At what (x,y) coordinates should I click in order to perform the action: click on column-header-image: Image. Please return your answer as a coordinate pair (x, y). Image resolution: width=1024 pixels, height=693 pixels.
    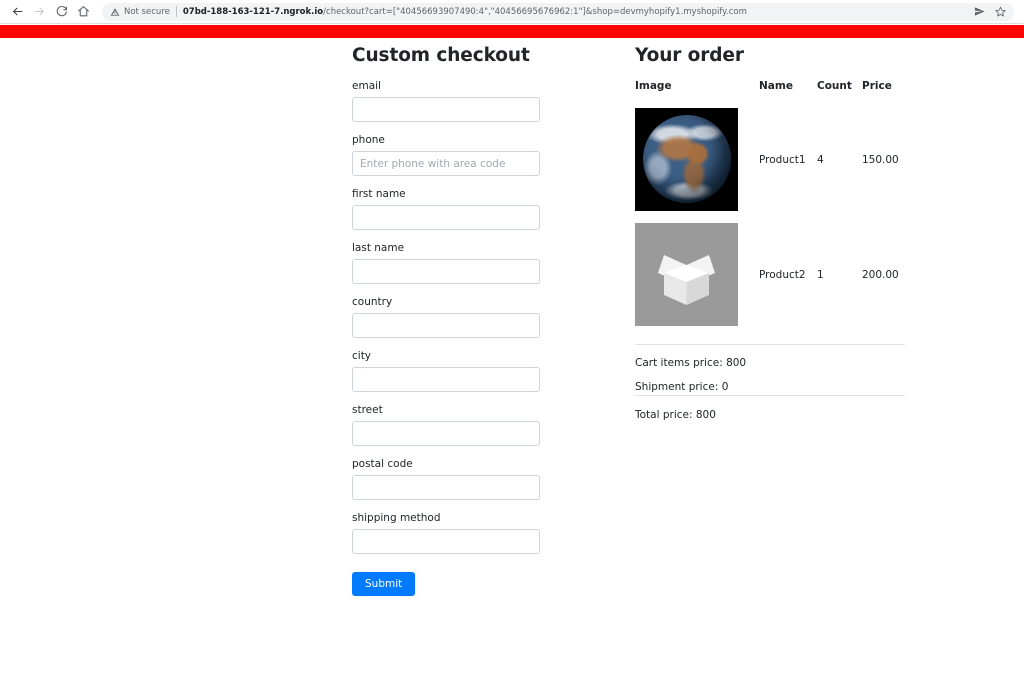
    Looking at the image, I should click on (653, 86).